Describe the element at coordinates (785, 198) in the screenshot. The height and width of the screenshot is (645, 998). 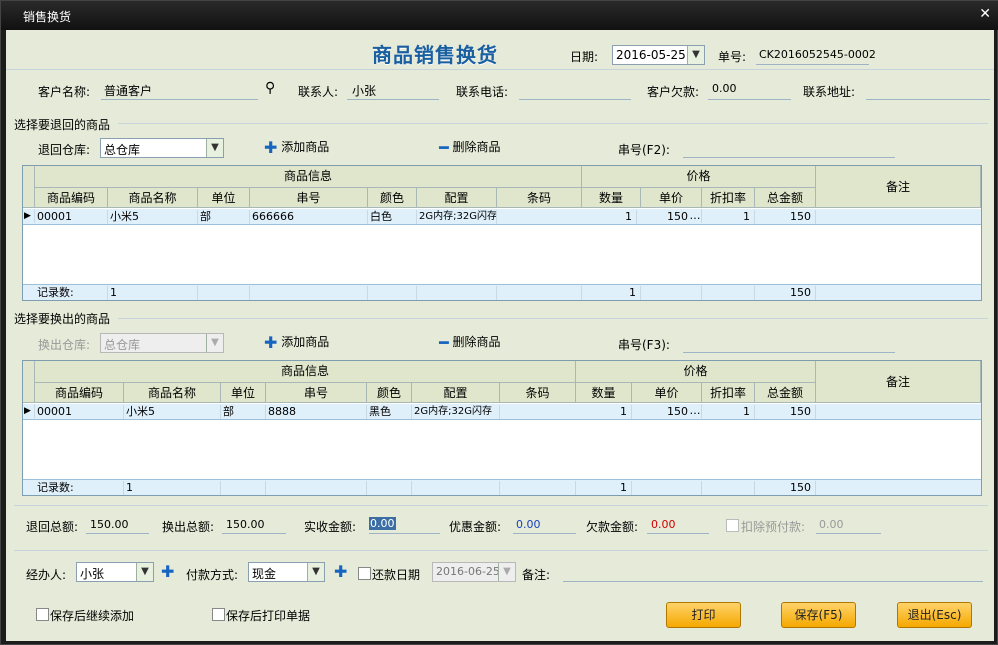
I see `total-header: 总金额` at that location.